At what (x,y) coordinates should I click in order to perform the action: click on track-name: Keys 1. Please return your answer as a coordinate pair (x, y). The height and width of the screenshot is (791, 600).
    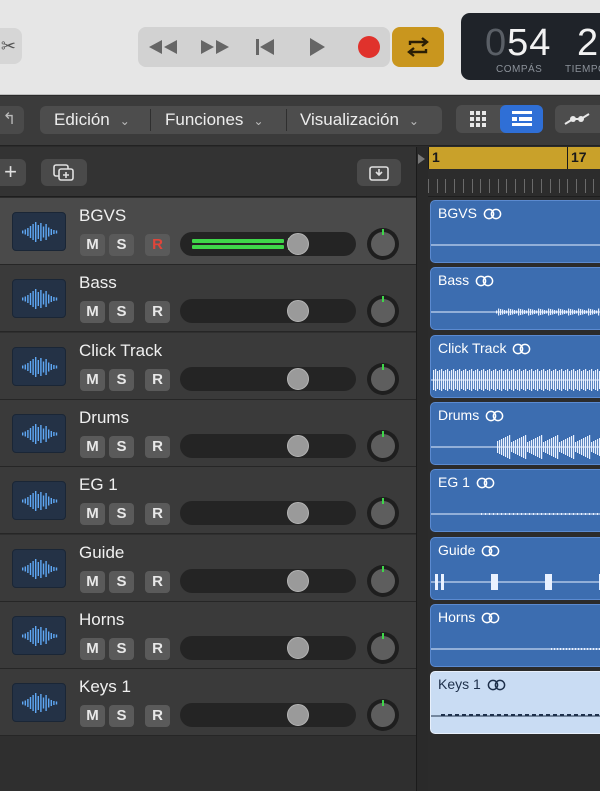
    Looking at the image, I should click on (105, 687).